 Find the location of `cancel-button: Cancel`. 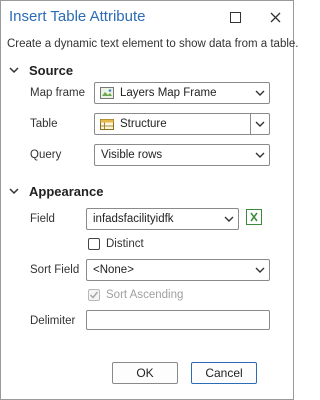

cancel-button: Cancel is located at coordinates (224, 373).